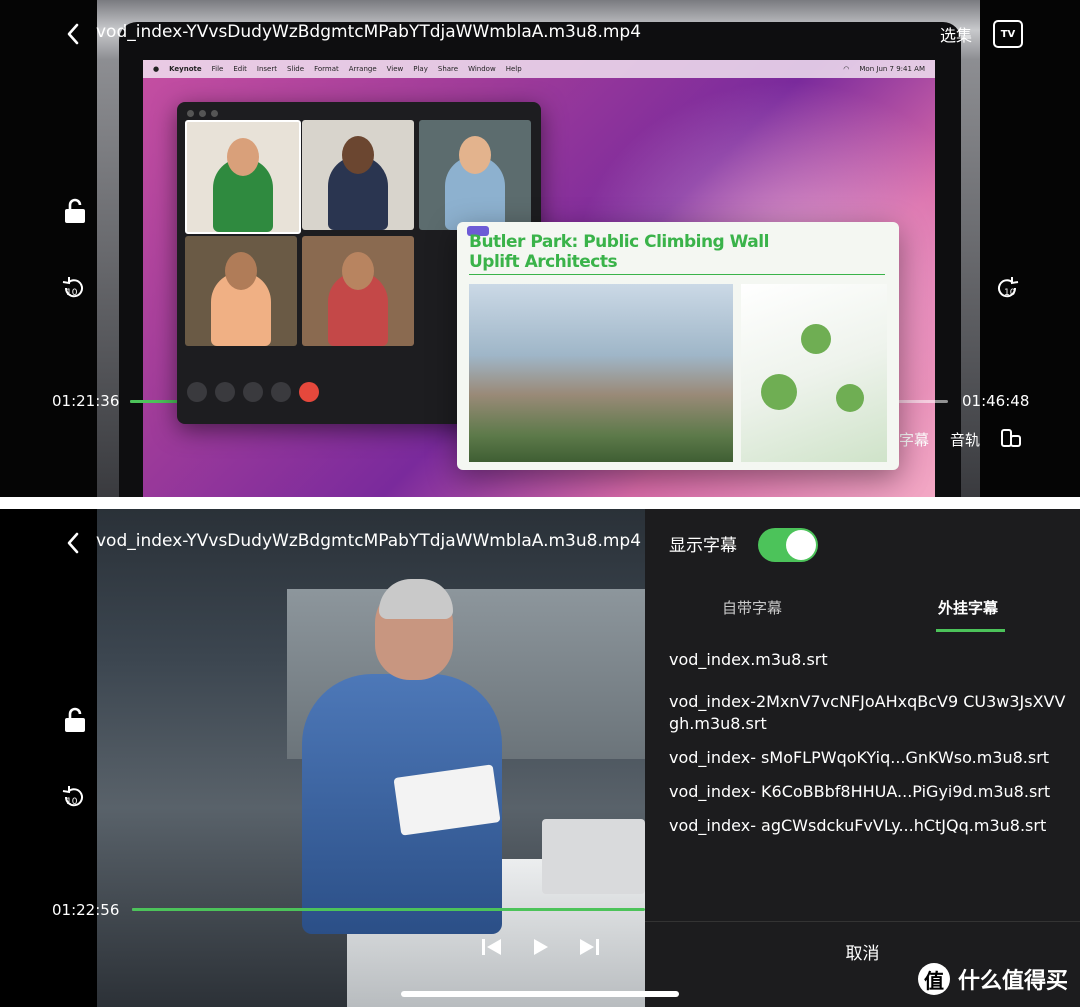  What do you see at coordinates (892, 69) in the screenshot?
I see `menubar-datetime: Mon Jun 7 9:41 AM` at bounding box center [892, 69].